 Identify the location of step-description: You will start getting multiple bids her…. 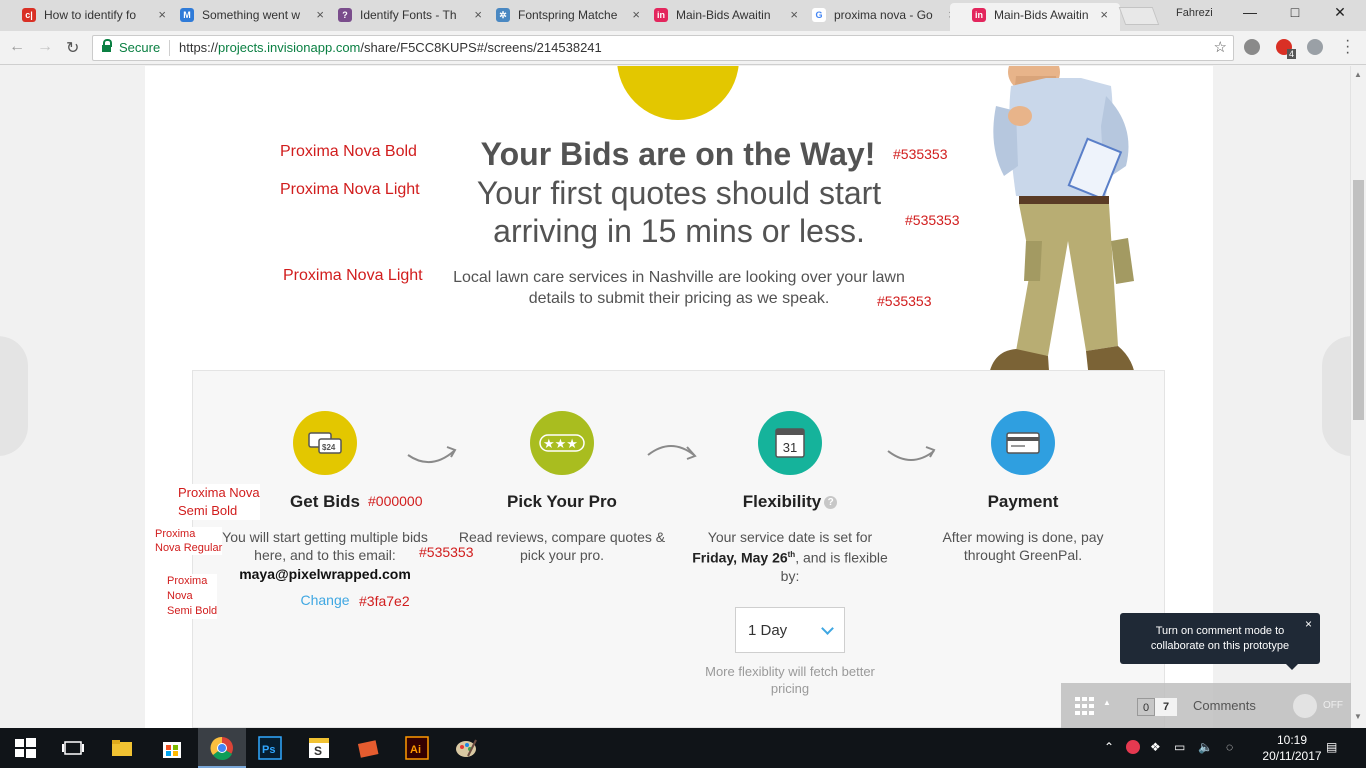
(325, 546).